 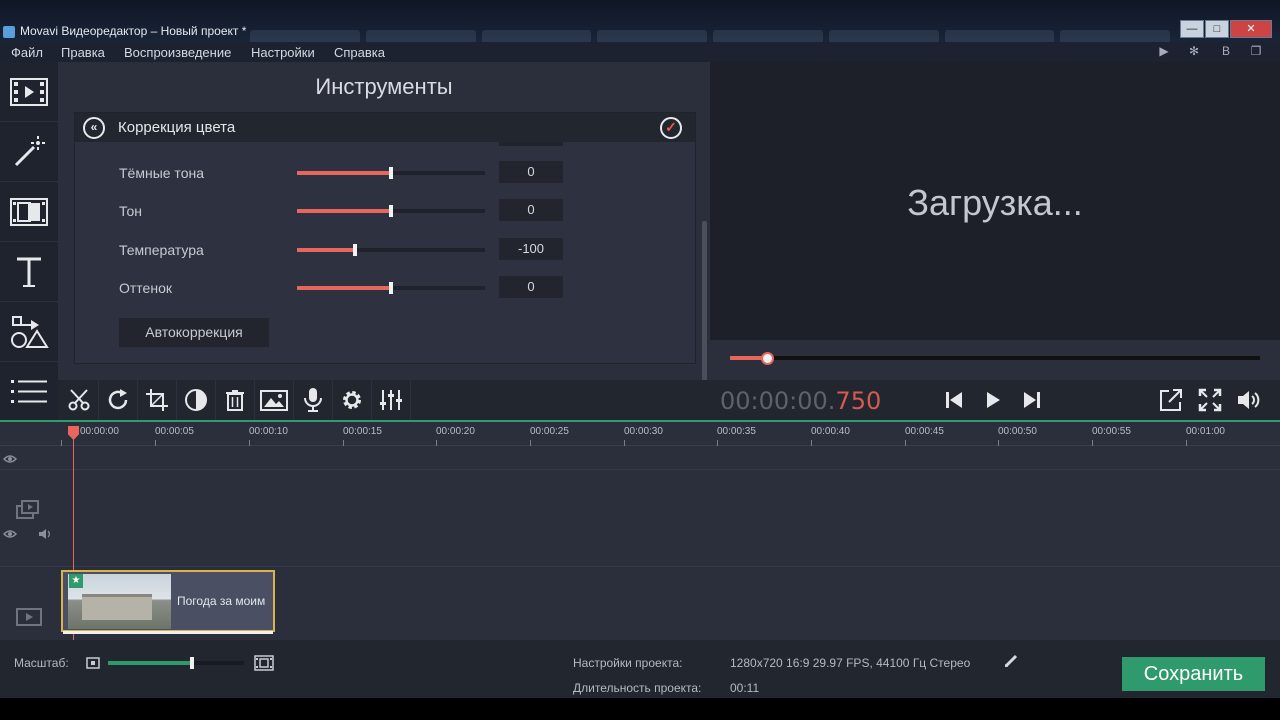 I want to click on previous-frame-button, so click(x=953, y=400).